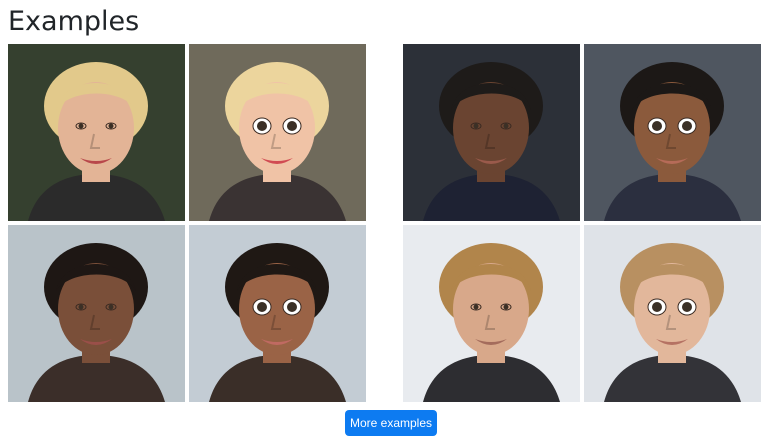 This screenshot has width=773, height=445. I want to click on example-2-cartoon, so click(672, 132).